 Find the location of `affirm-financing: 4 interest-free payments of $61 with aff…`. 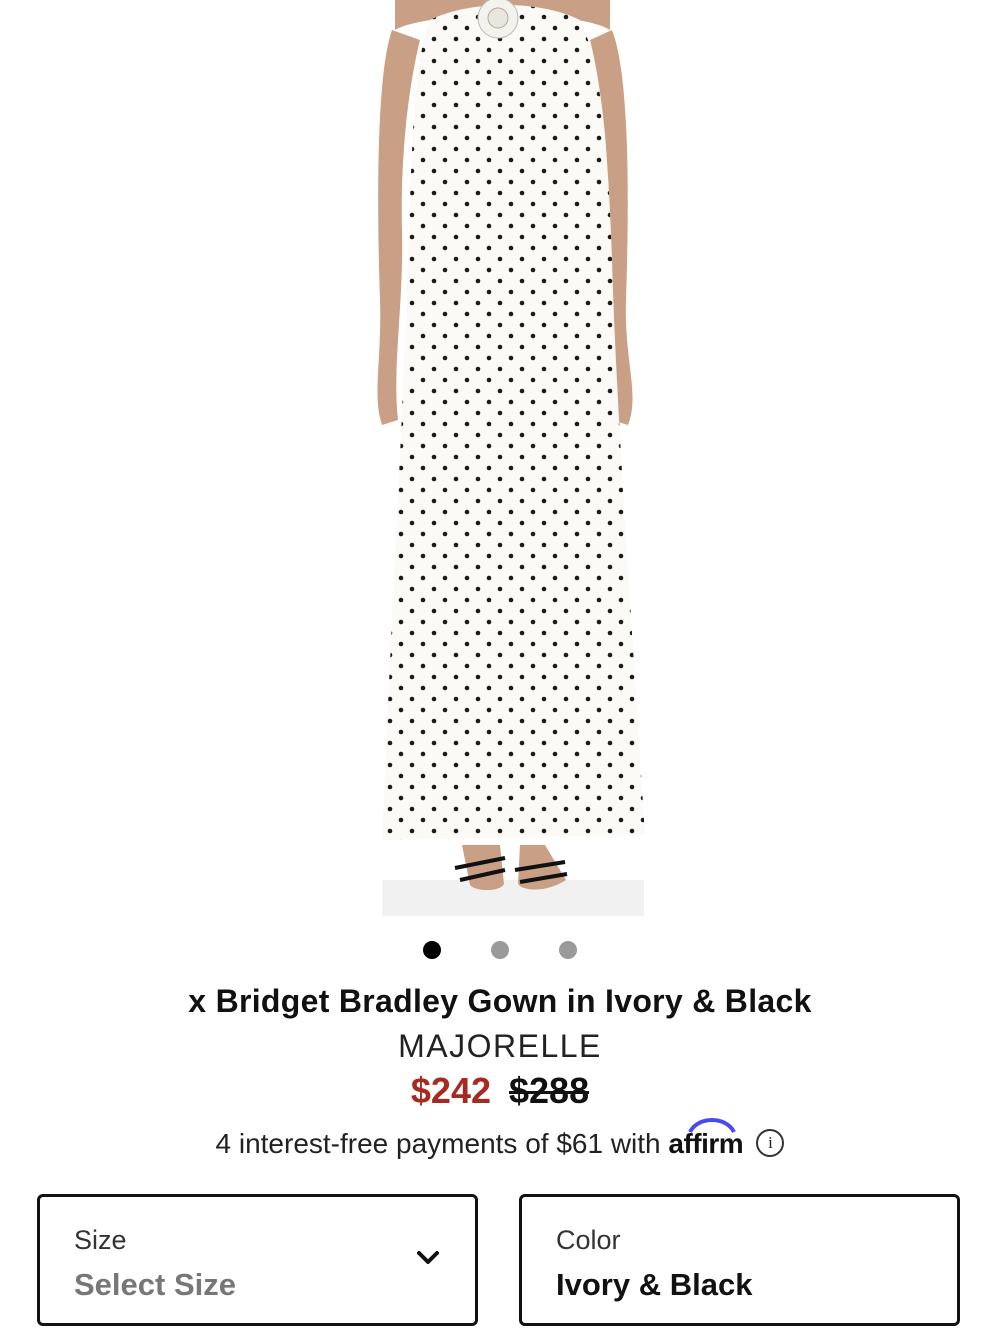

affirm-financing: 4 interest-free payments of $61 with aff… is located at coordinates (500, 1139).